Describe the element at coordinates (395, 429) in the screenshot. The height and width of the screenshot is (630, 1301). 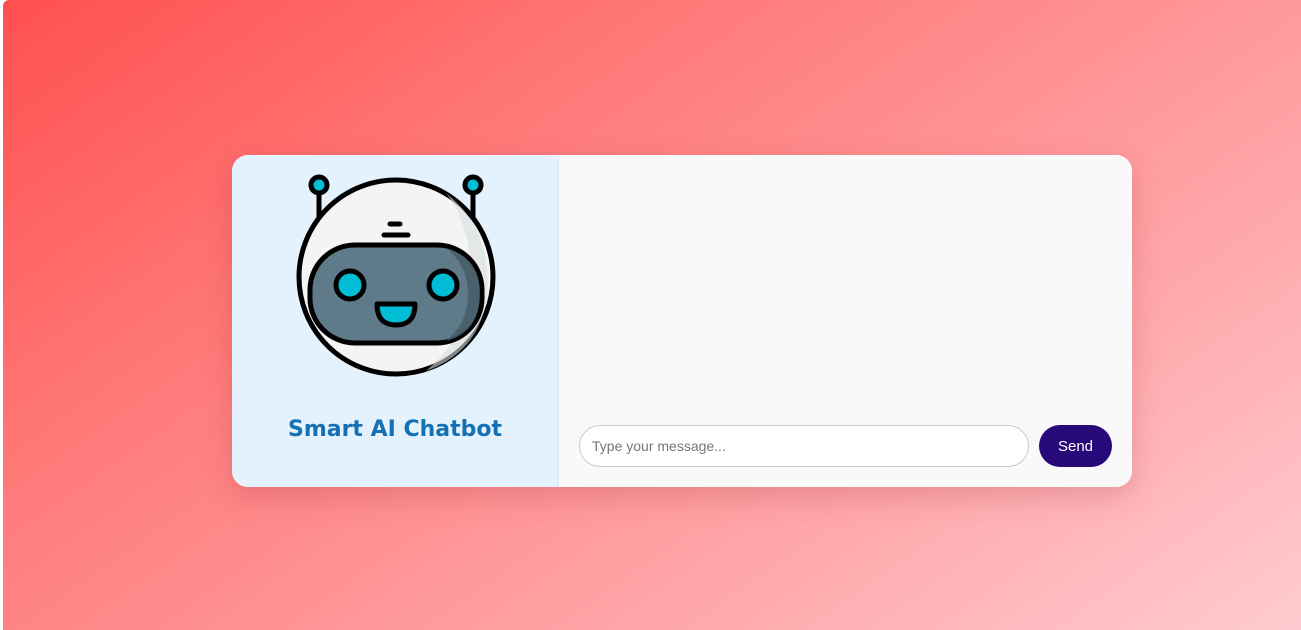
I see `page-title: Smart AI Chatbot` at that location.